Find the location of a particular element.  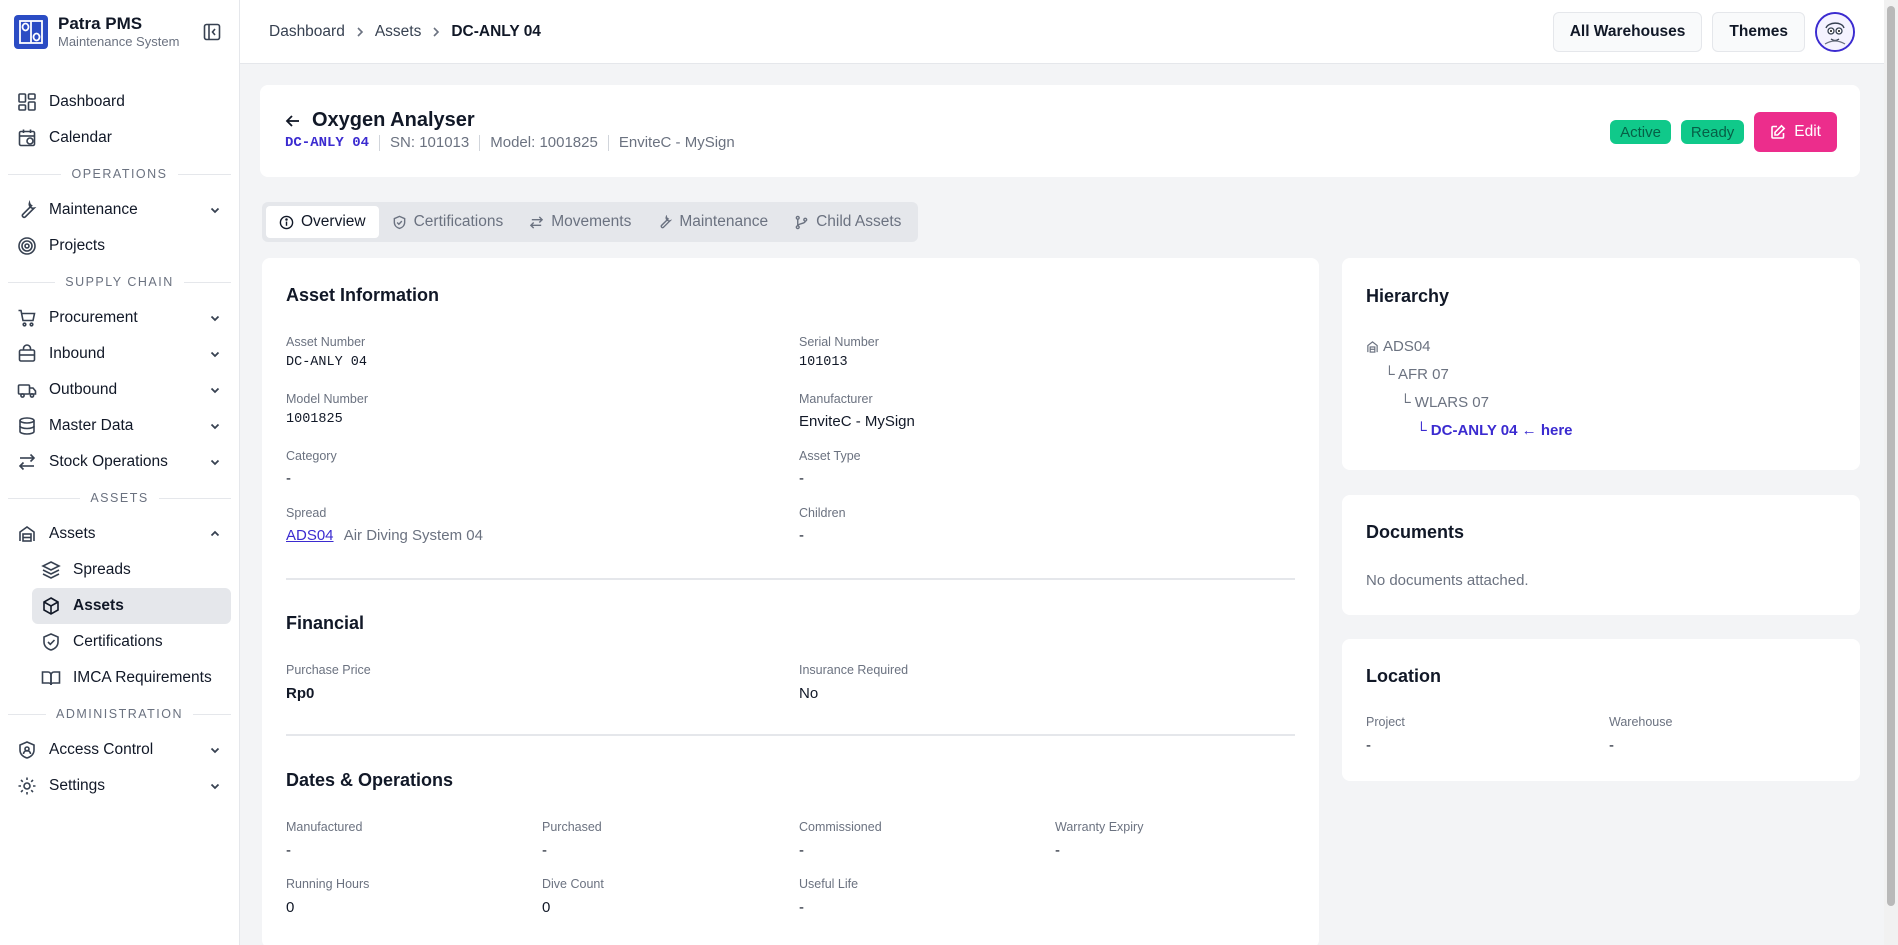

hierarchy-title: Hierarchy is located at coordinates (1408, 296).